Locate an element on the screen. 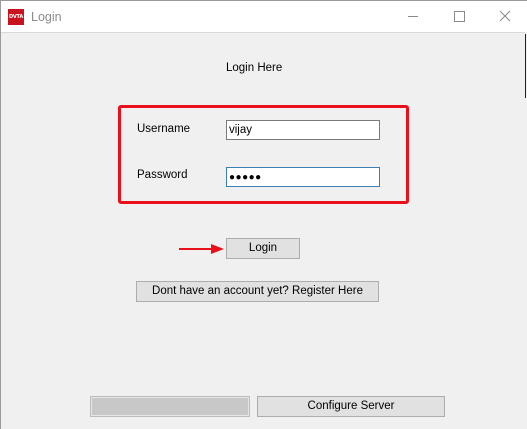 This screenshot has height=429, width=527. maximize-icon is located at coordinates (459, 16).